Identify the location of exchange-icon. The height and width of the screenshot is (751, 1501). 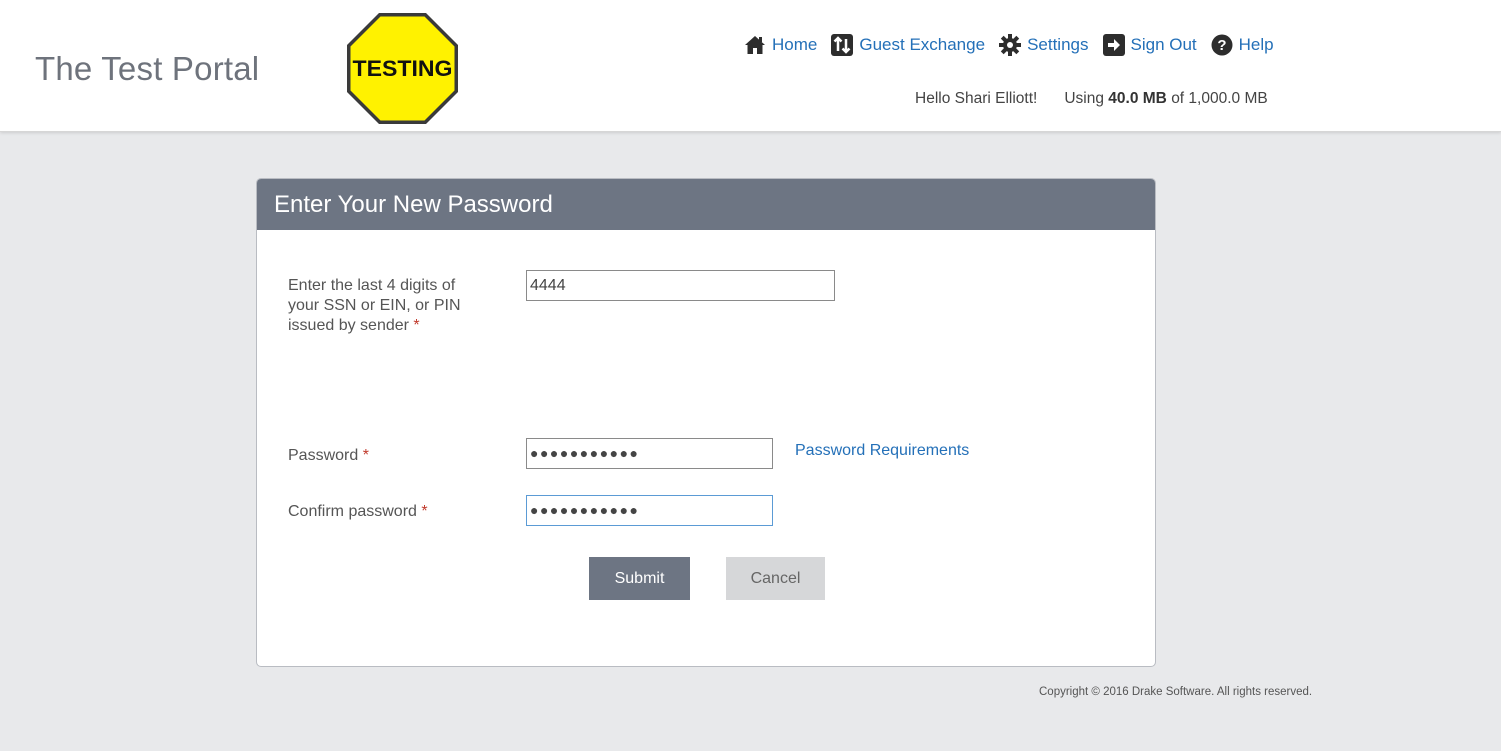
(842, 45).